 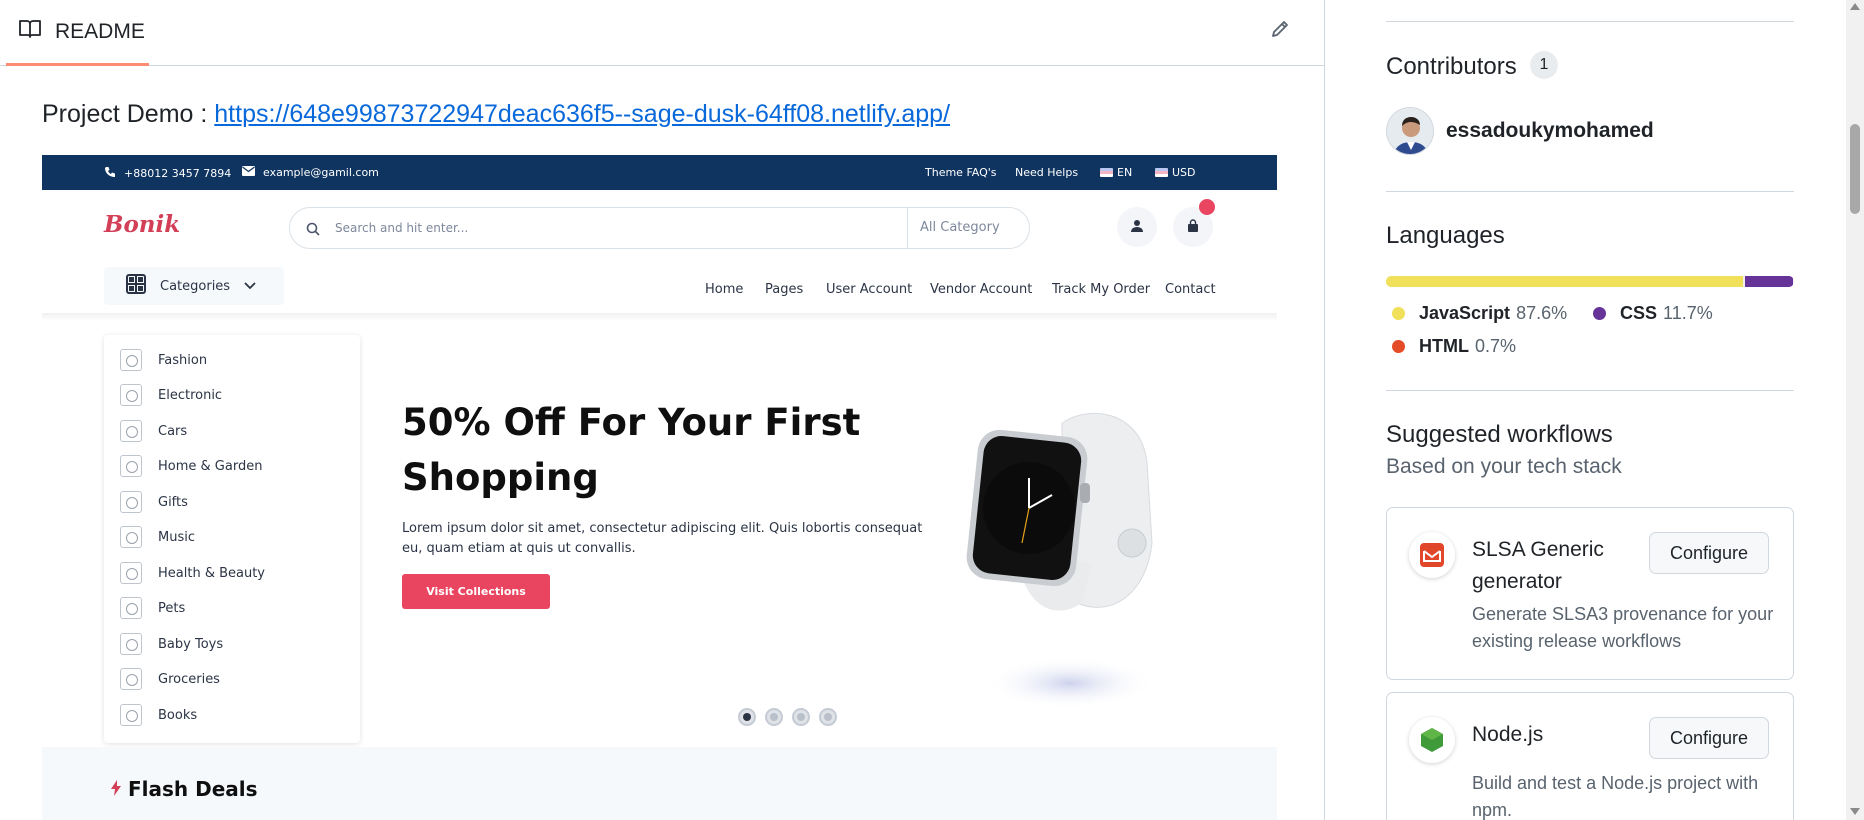 I want to click on demo-help-text: Need Helps, so click(x=1047, y=172).